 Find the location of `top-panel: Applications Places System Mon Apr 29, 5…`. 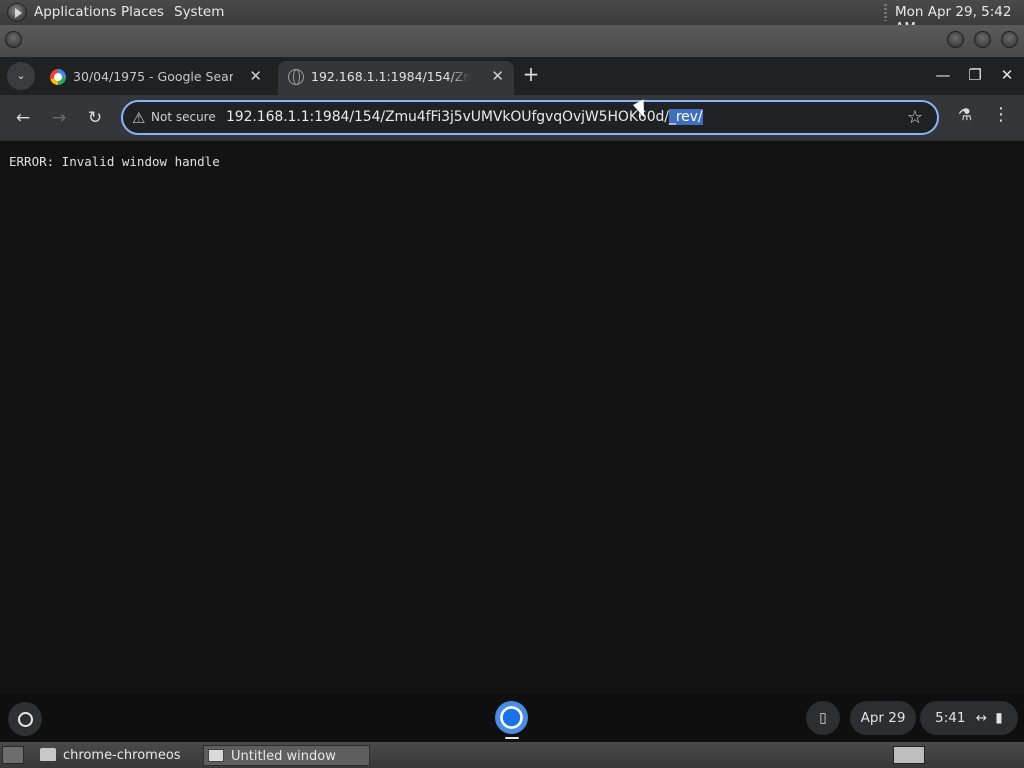

top-panel: Applications Places System Mon Apr 29, 5… is located at coordinates (512, 18).